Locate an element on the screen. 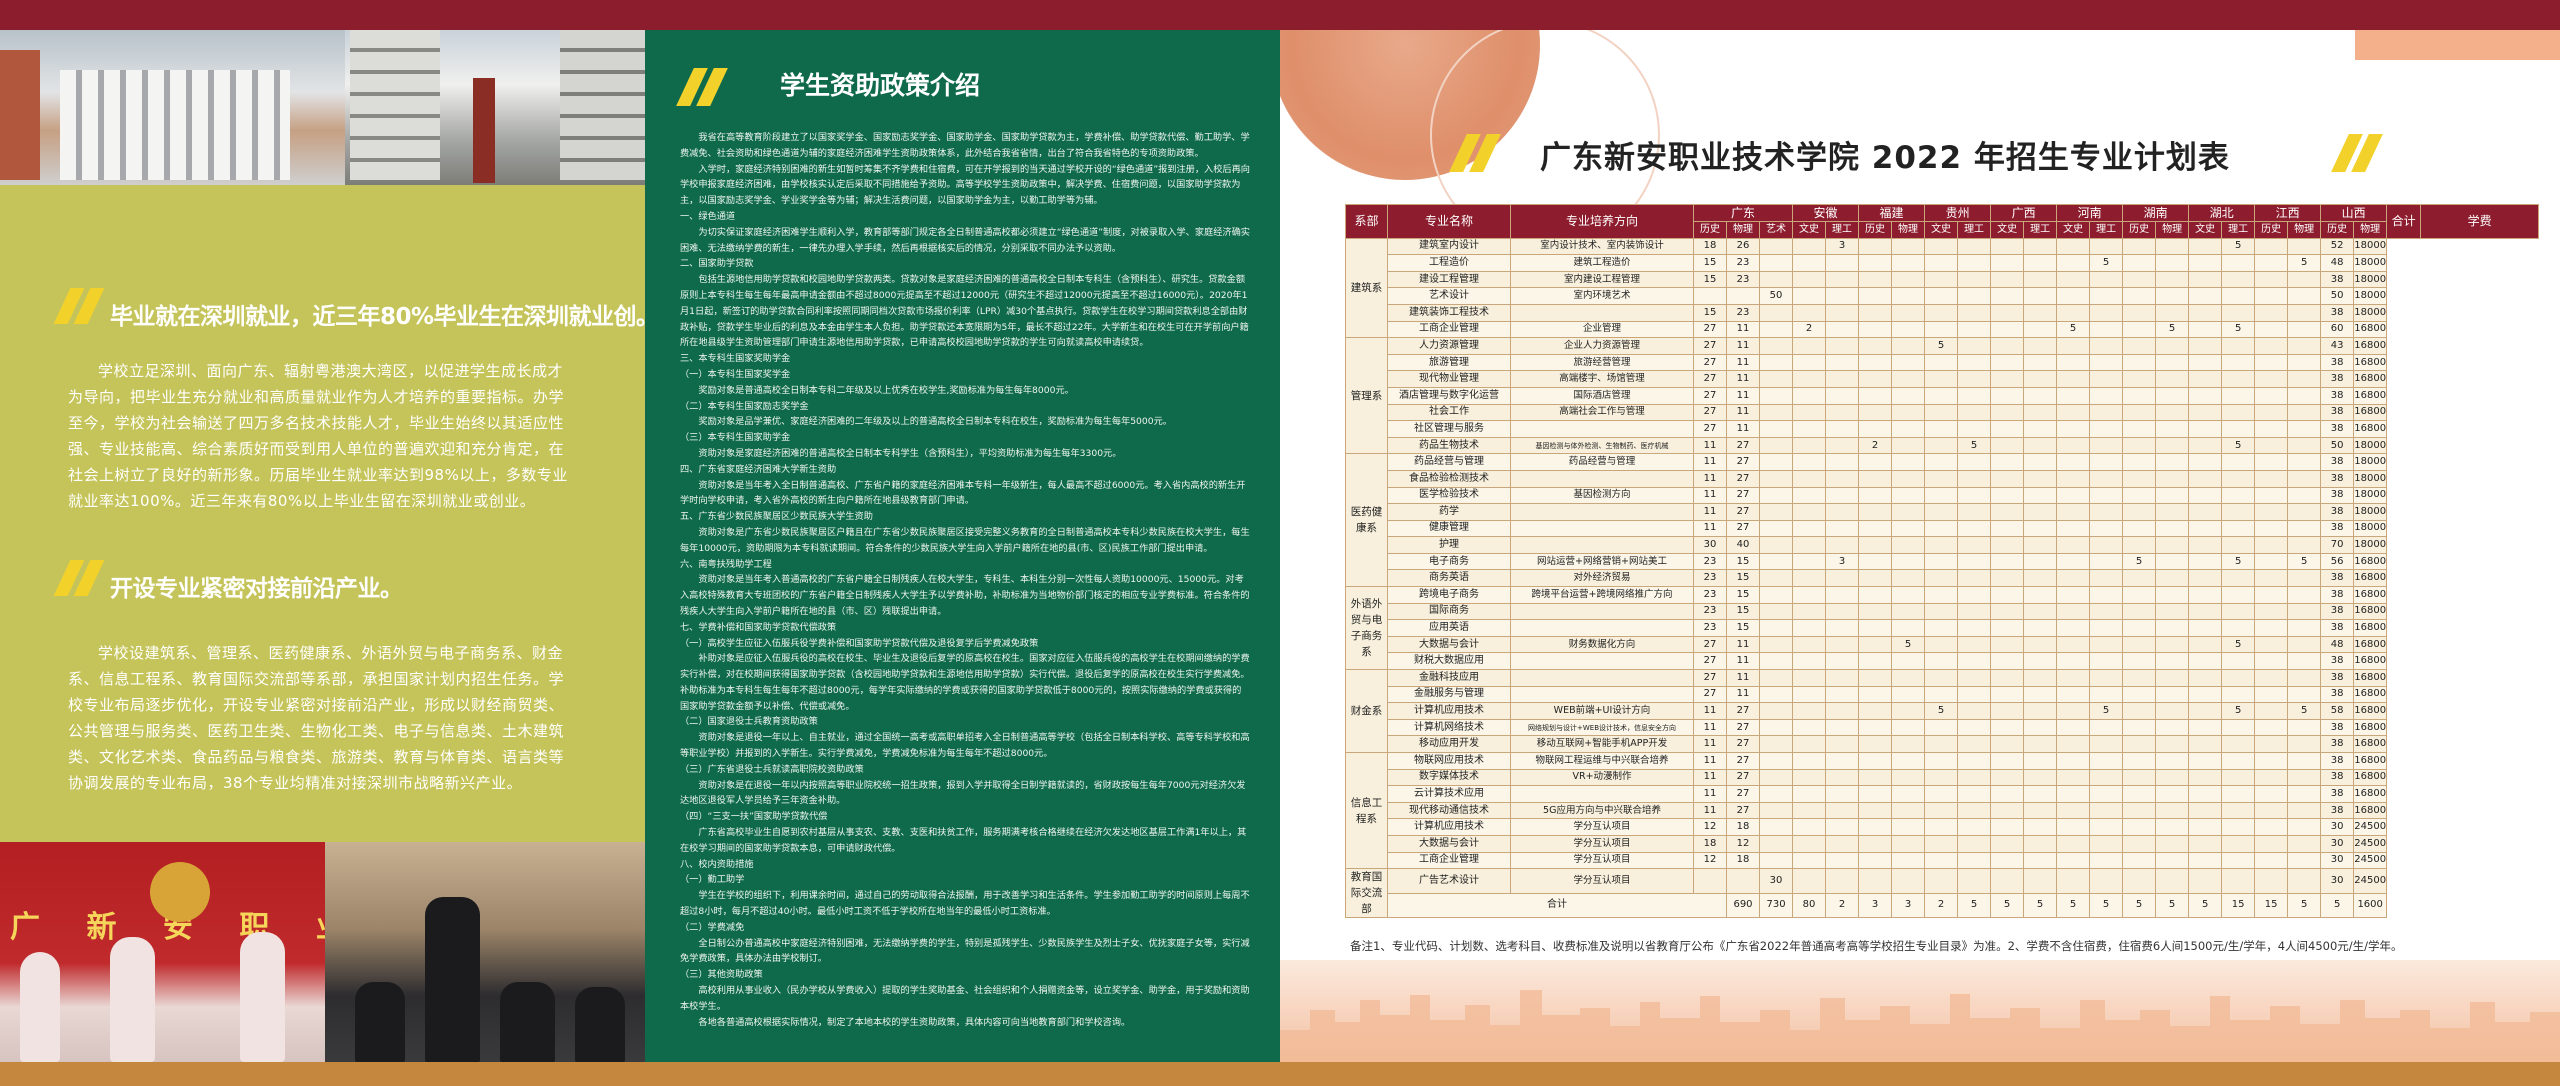 This screenshot has width=2560, height=1086. value-cell: 30 is located at coordinates (2337, 827).